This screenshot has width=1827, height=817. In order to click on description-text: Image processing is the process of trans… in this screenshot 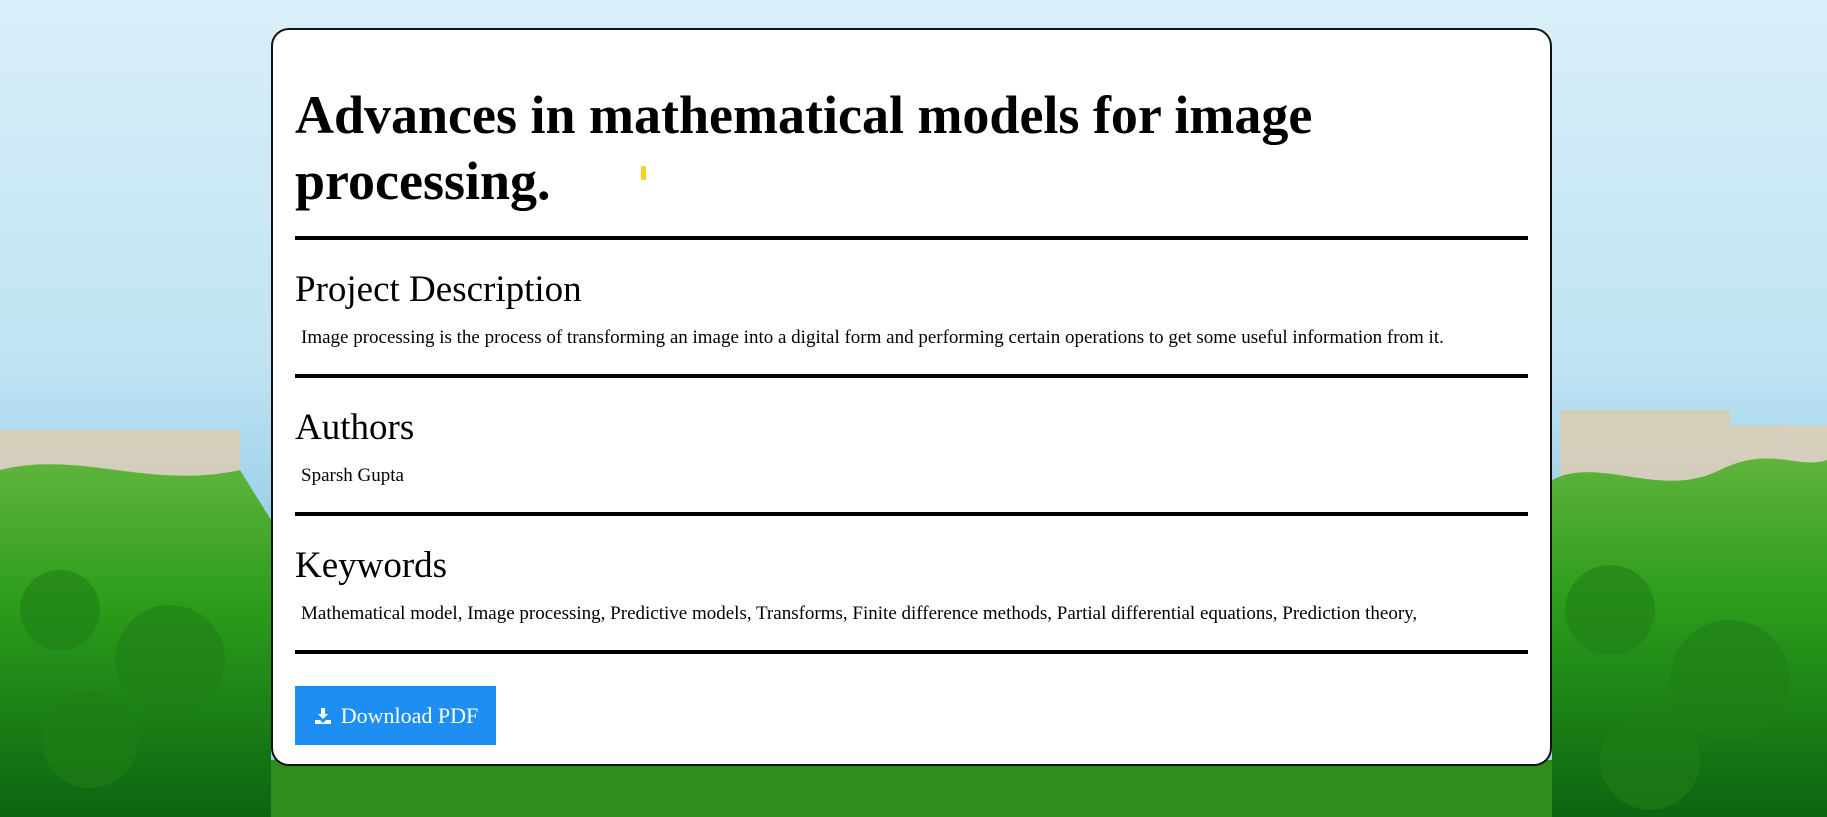, I will do `click(872, 337)`.